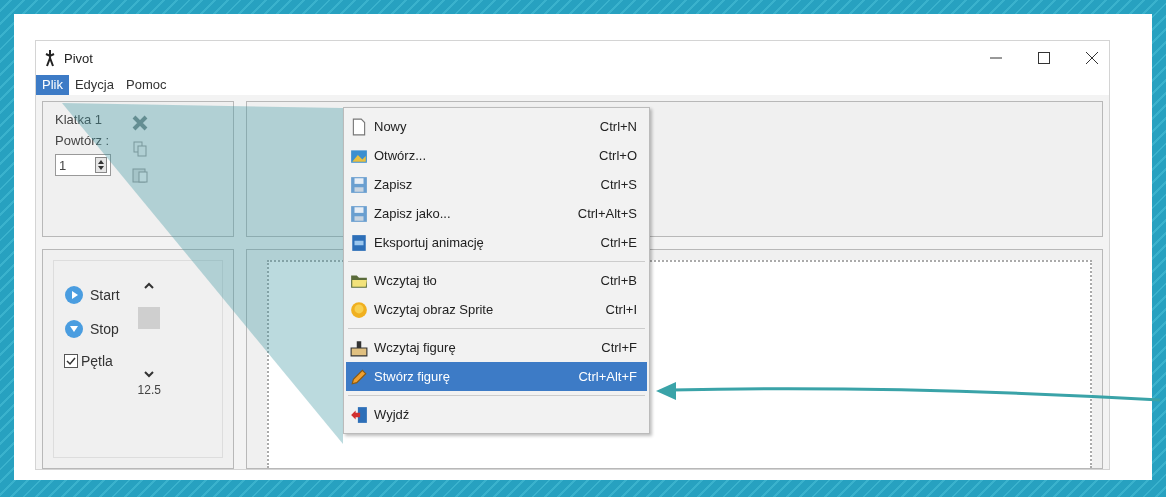 This screenshot has height=497, width=1166. I want to click on menu-item: Pomoc, so click(146, 85).